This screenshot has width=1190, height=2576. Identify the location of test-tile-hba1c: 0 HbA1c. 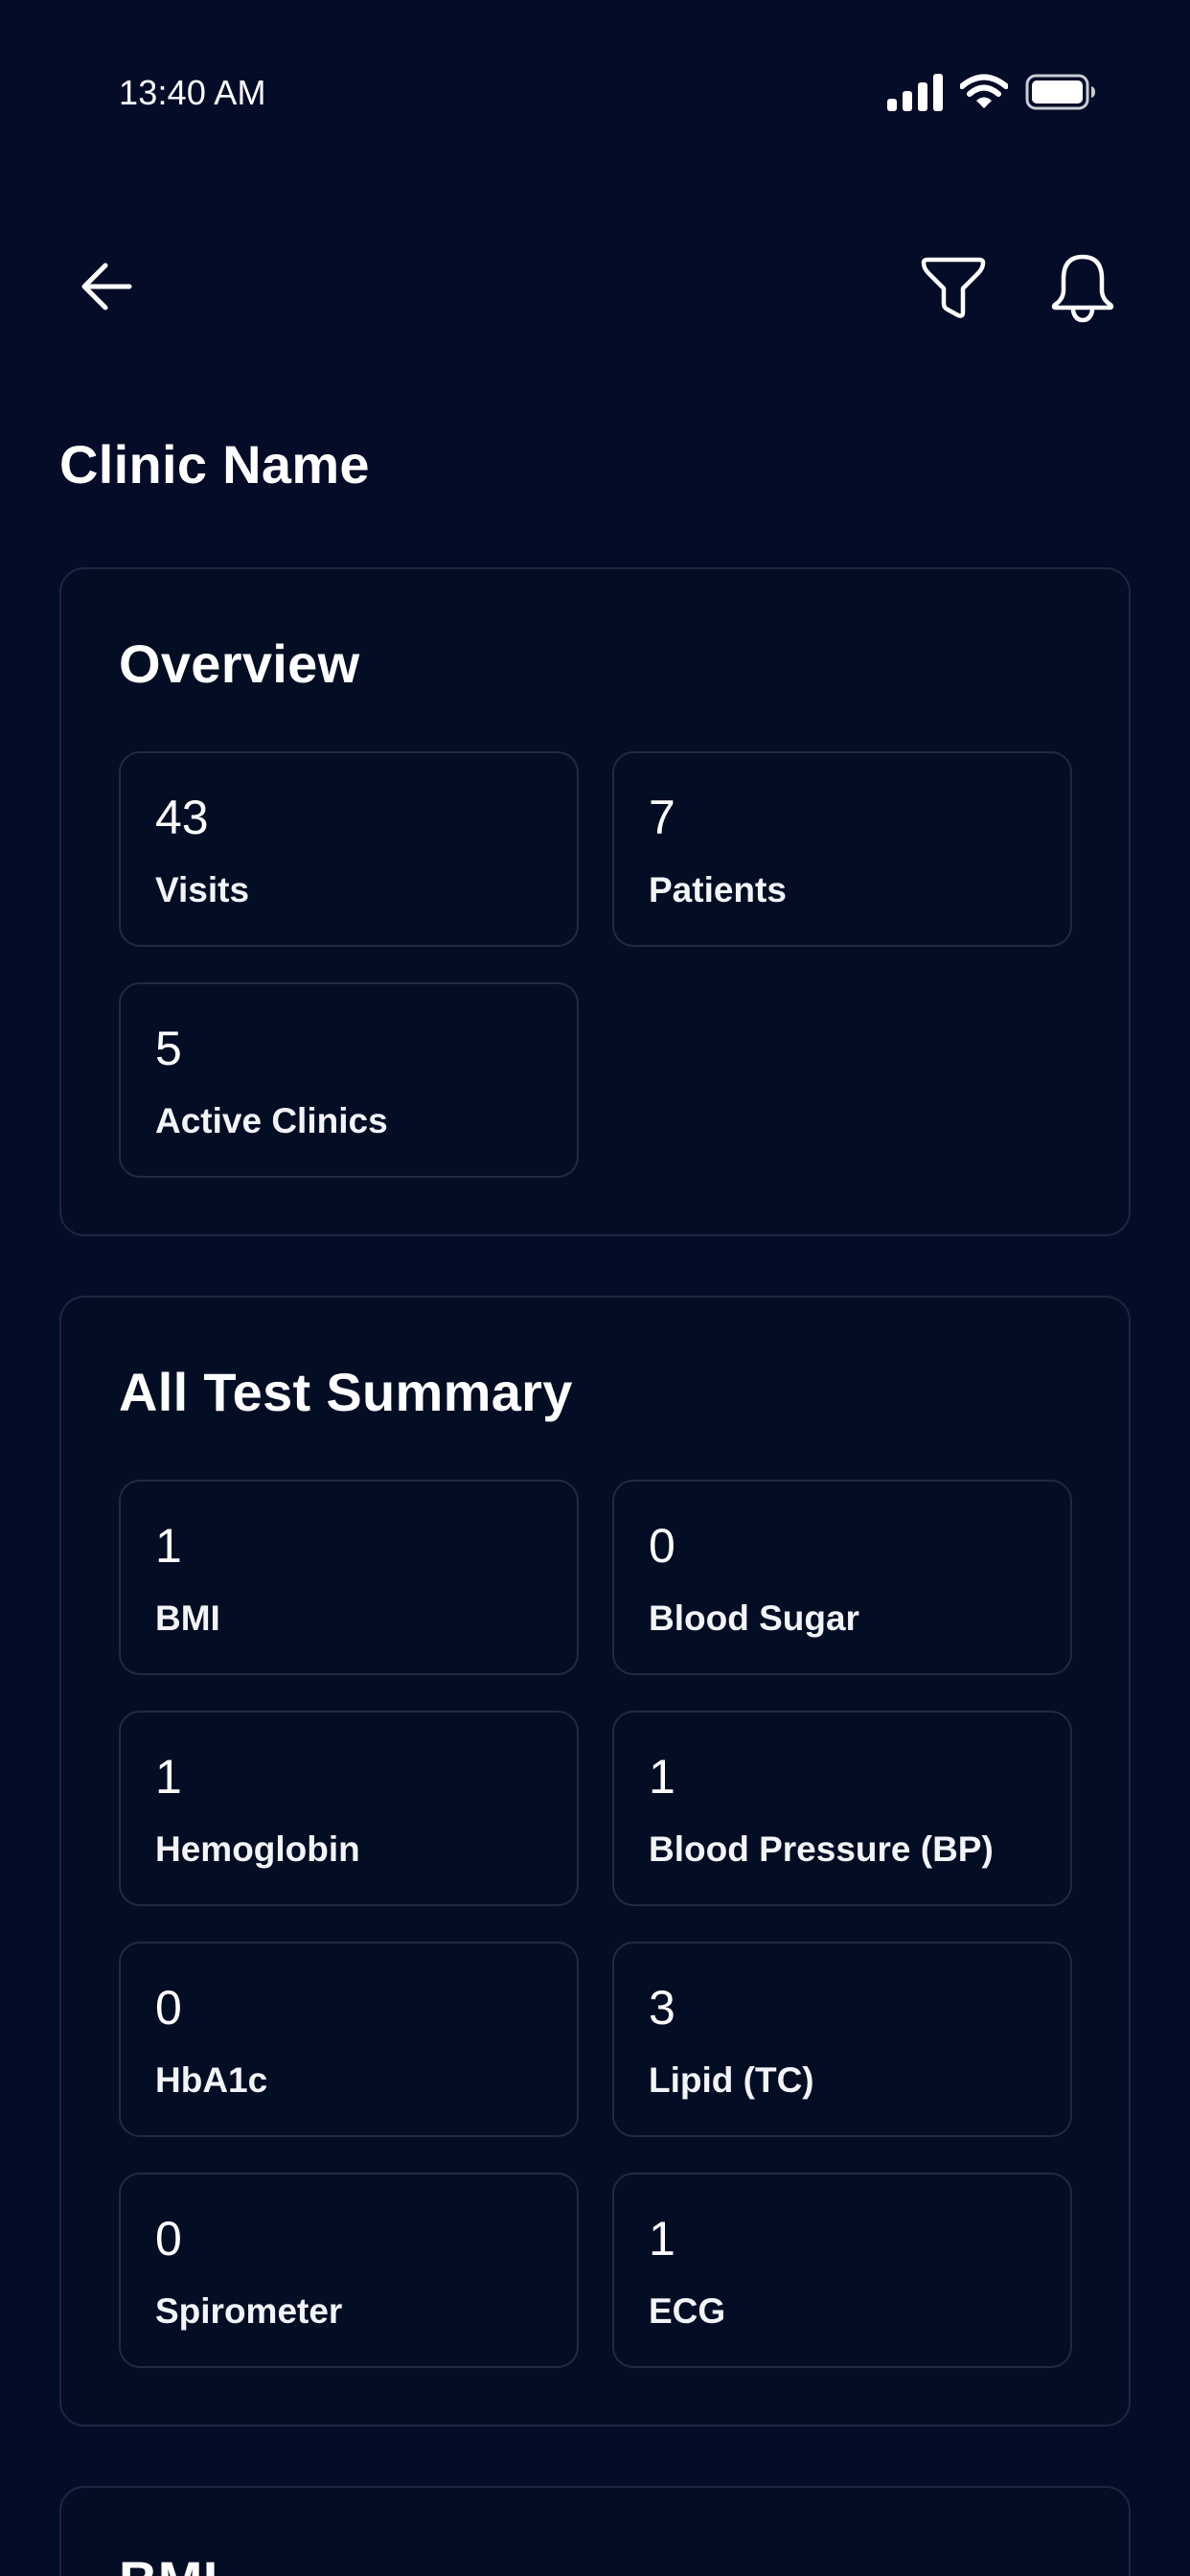
(349, 2039).